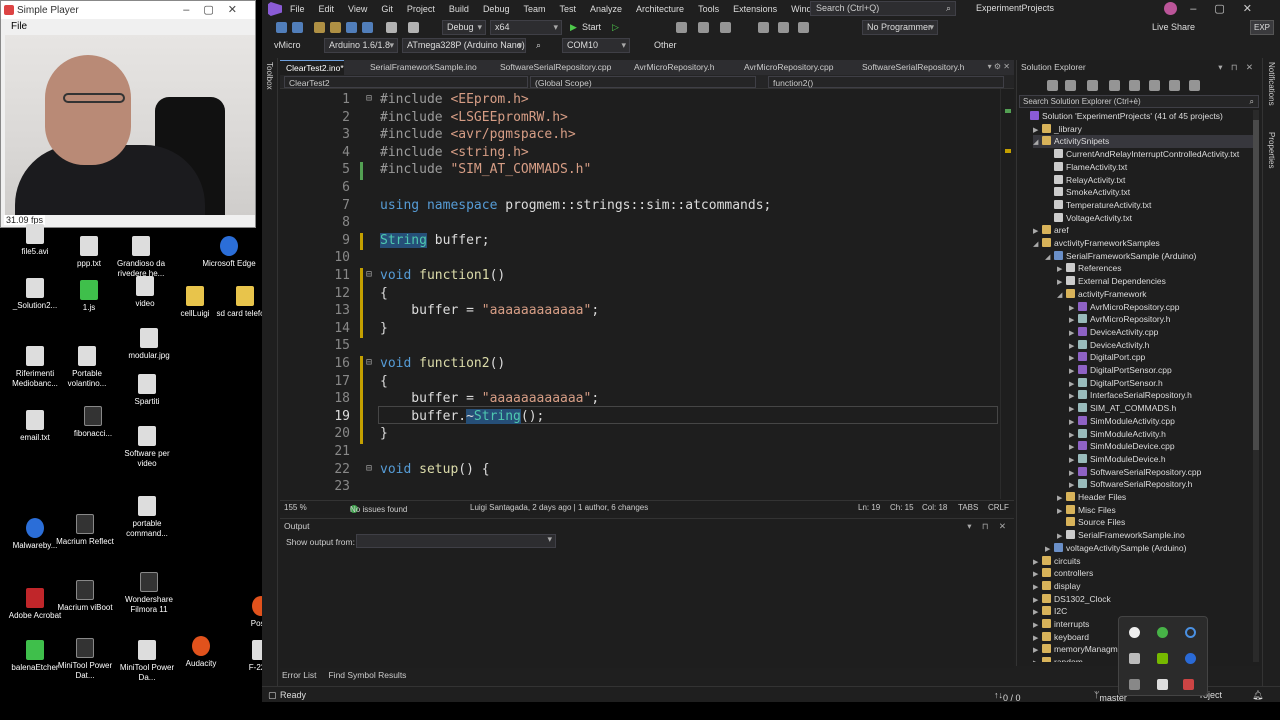 The width and height of the screenshot is (1280, 720). What do you see at coordinates (1143, 586) in the screenshot?
I see `solution-tree-item: ▶ display` at bounding box center [1143, 586].